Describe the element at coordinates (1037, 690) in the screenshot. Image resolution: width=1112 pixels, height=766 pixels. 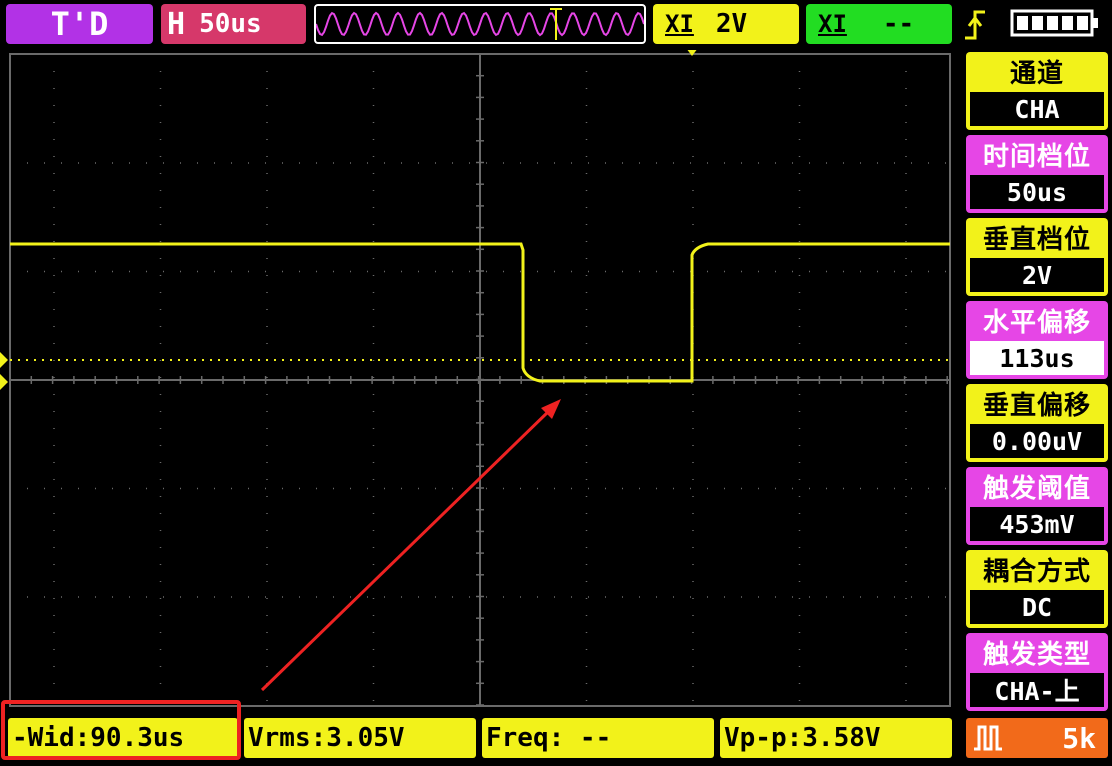
I see `menu-item-value: CHA-上` at that location.